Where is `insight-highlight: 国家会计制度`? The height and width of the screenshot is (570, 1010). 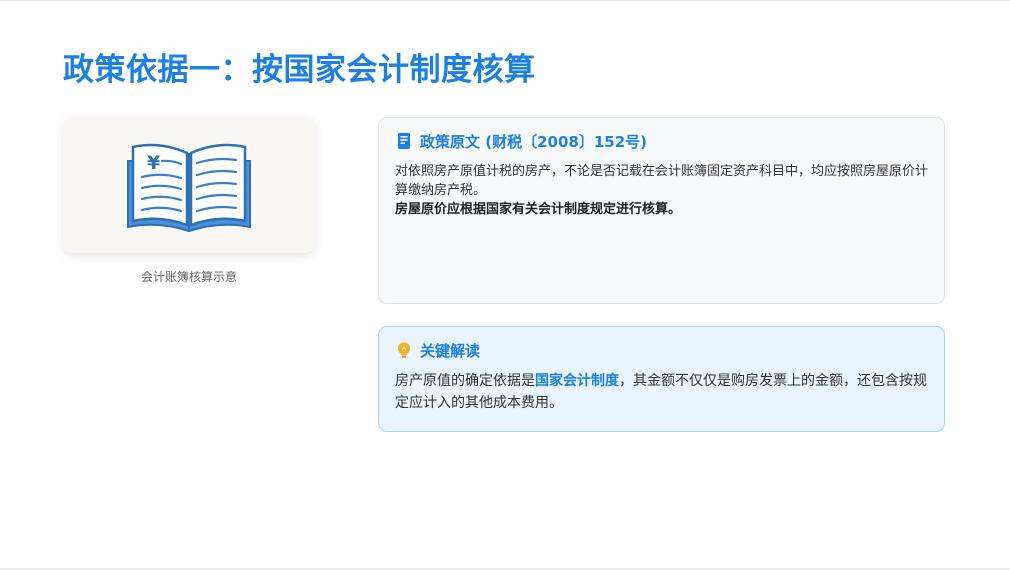 insight-highlight: 国家会计制度 is located at coordinates (577, 381).